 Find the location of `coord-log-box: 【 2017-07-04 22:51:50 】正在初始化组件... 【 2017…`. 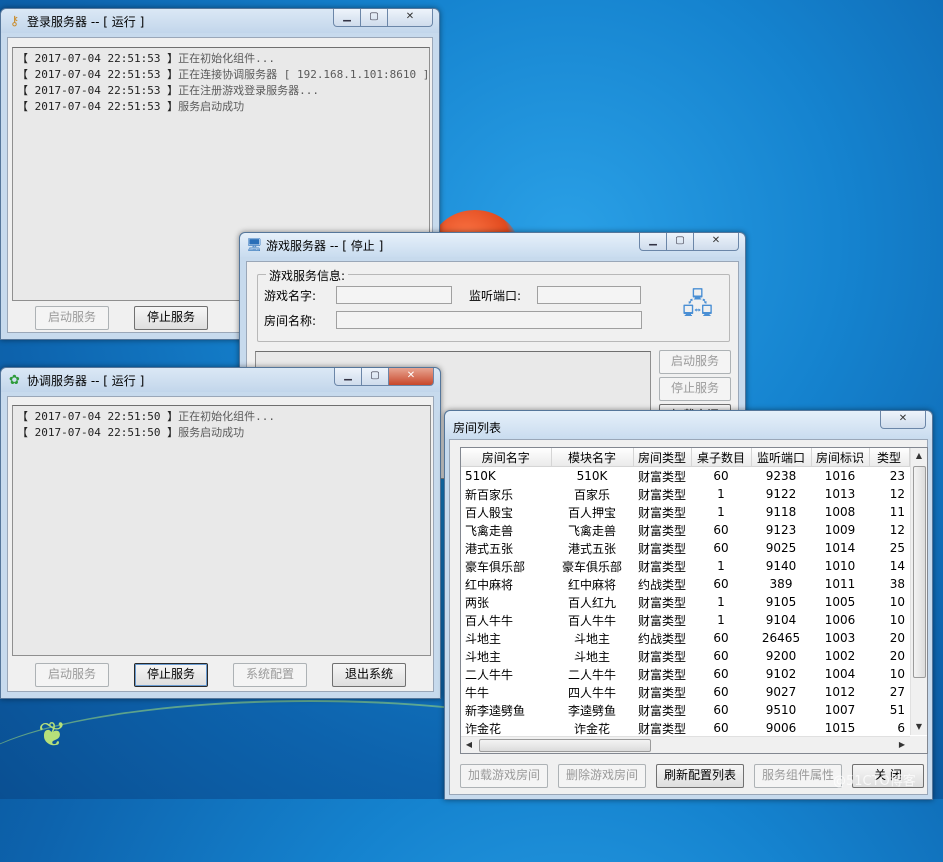

coord-log-box: 【 2017-07-04 22:51:50 】正在初始化组件... 【 2017… is located at coordinates (221, 530).